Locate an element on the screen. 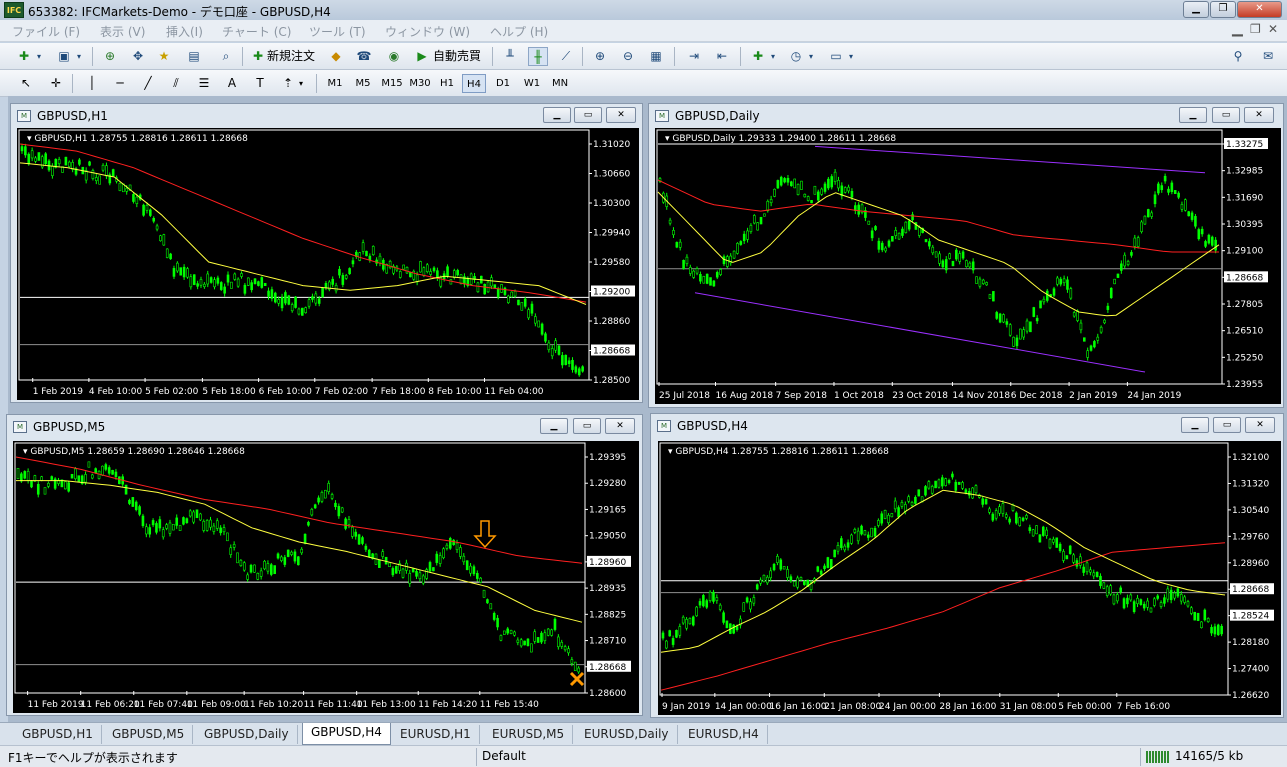 The image size is (1287, 767). time-axis-label: 11 Feb 09:00 is located at coordinates (216, 705).